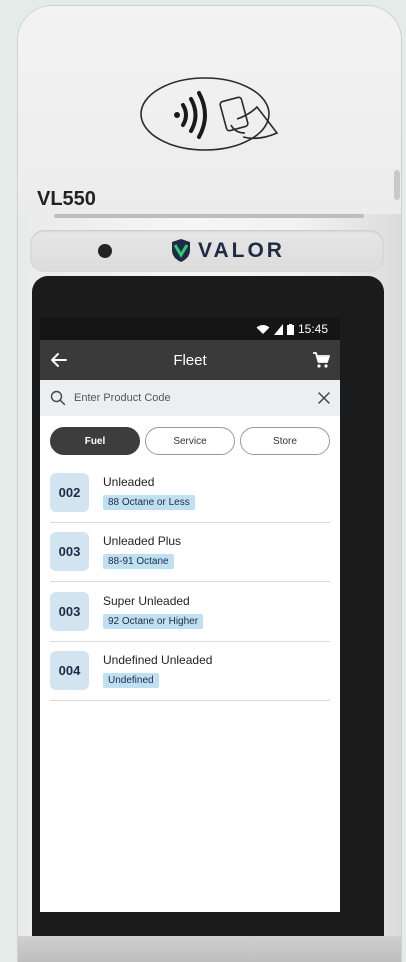 This screenshot has width=406, height=962. Describe the element at coordinates (129, 481) in the screenshot. I see `product-name: Unleaded` at that location.